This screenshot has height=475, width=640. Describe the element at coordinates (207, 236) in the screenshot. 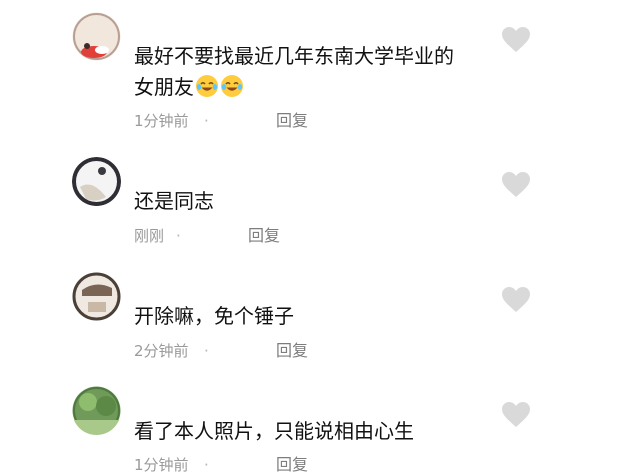

I see `comment-meta: 刚刚 · 回复` at that location.